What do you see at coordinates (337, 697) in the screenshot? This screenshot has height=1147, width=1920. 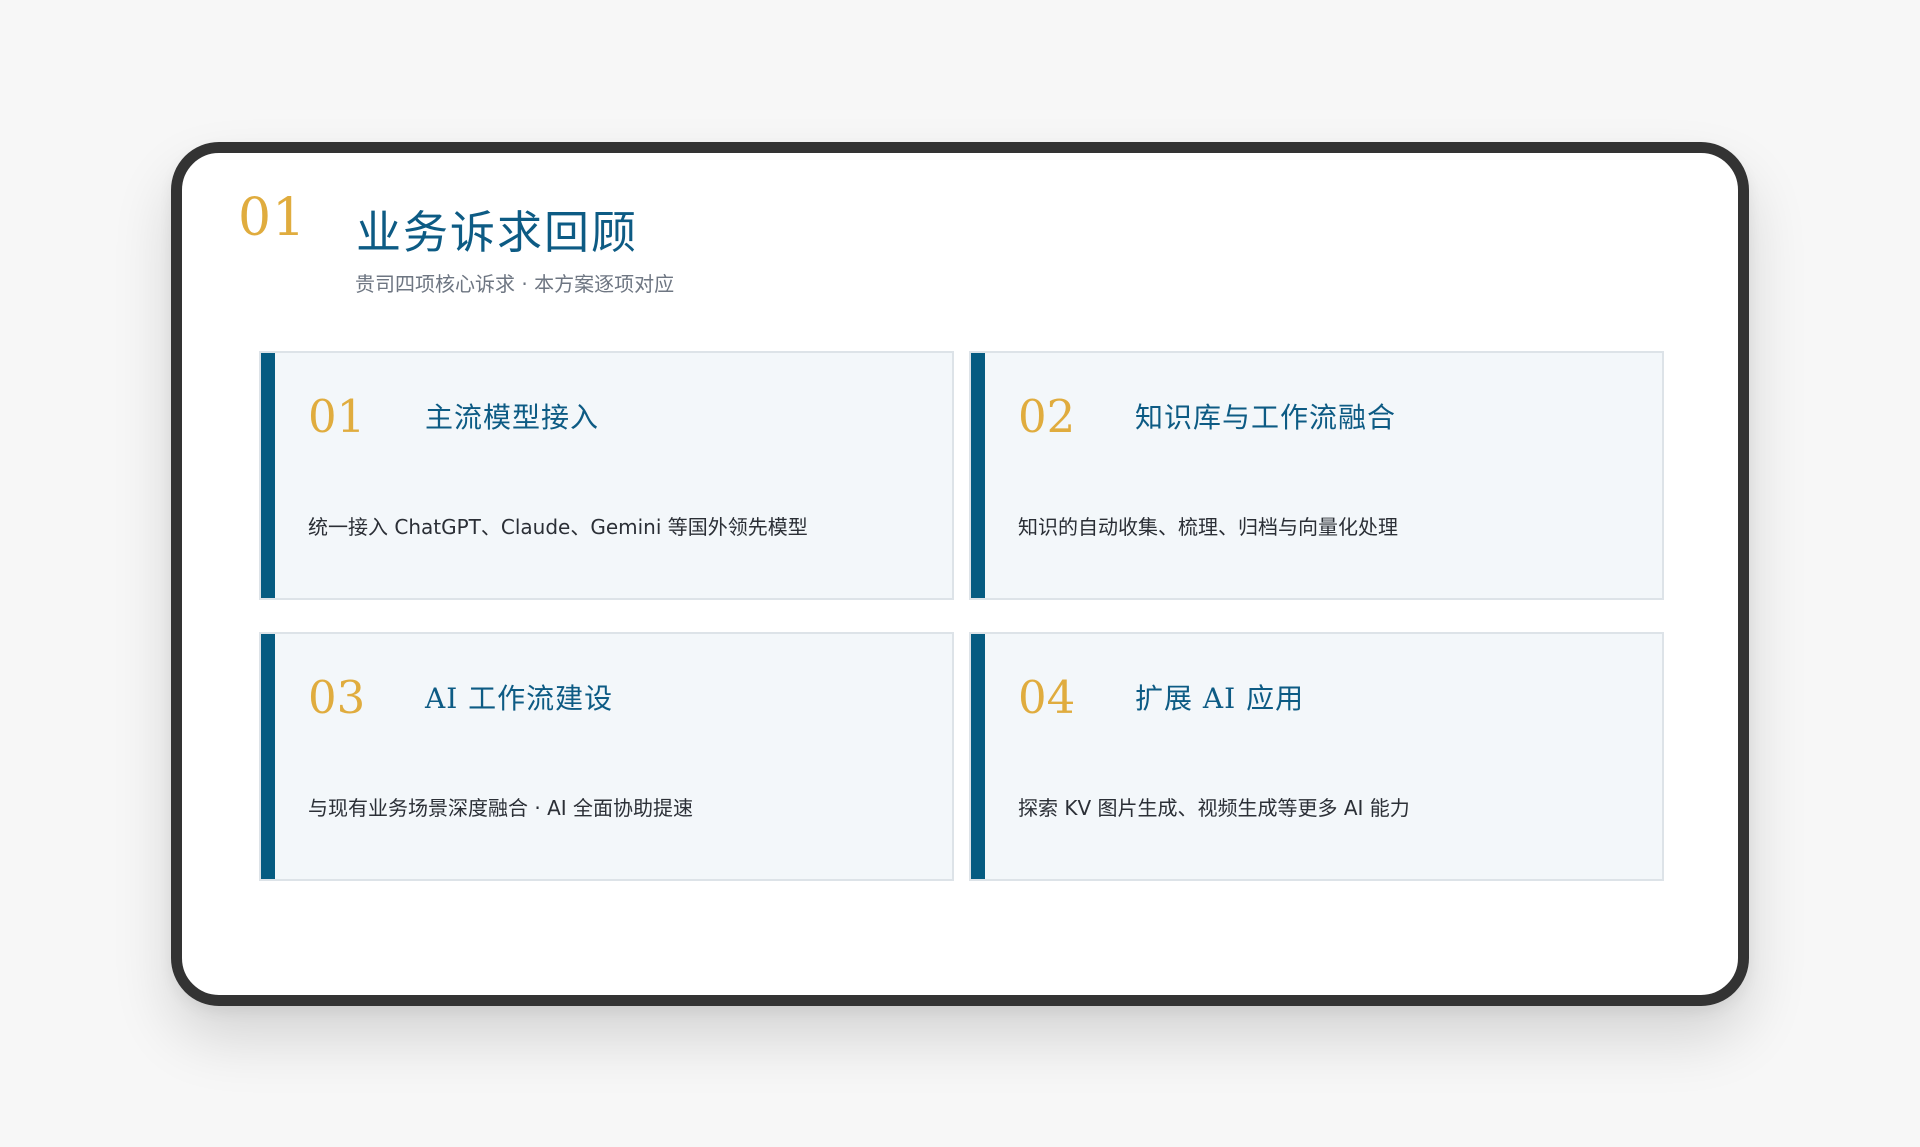 I see `card-number: 03` at bounding box center [337, 697].